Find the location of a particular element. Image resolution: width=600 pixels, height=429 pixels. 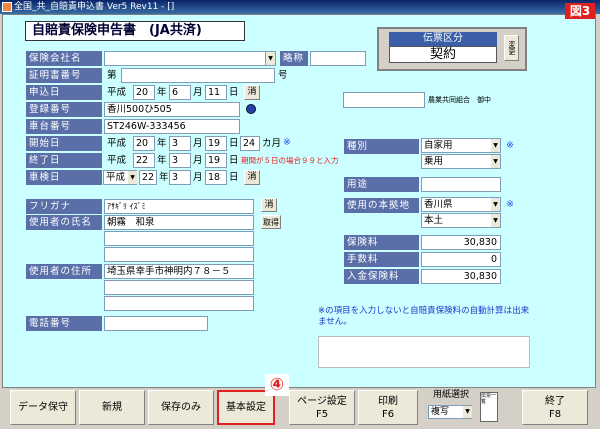

label-ryakusho: 略称 is located at coordinates (294, 58).